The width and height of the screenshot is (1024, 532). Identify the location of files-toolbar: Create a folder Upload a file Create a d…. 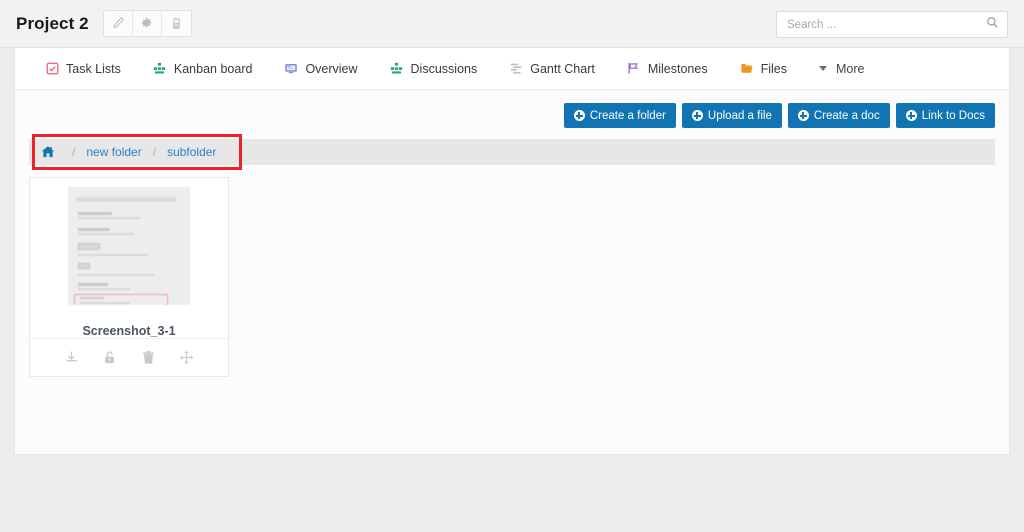
(512, 109).